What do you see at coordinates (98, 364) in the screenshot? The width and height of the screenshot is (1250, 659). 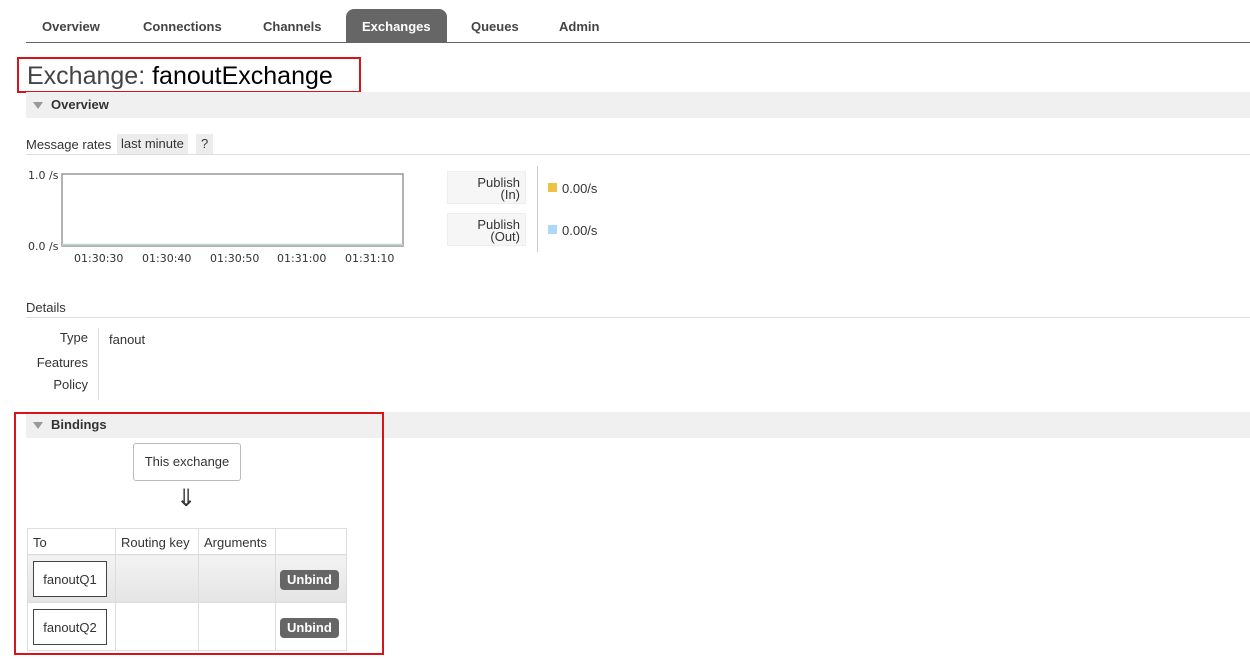 I see `details-divider` at bounding box center [98, 364].